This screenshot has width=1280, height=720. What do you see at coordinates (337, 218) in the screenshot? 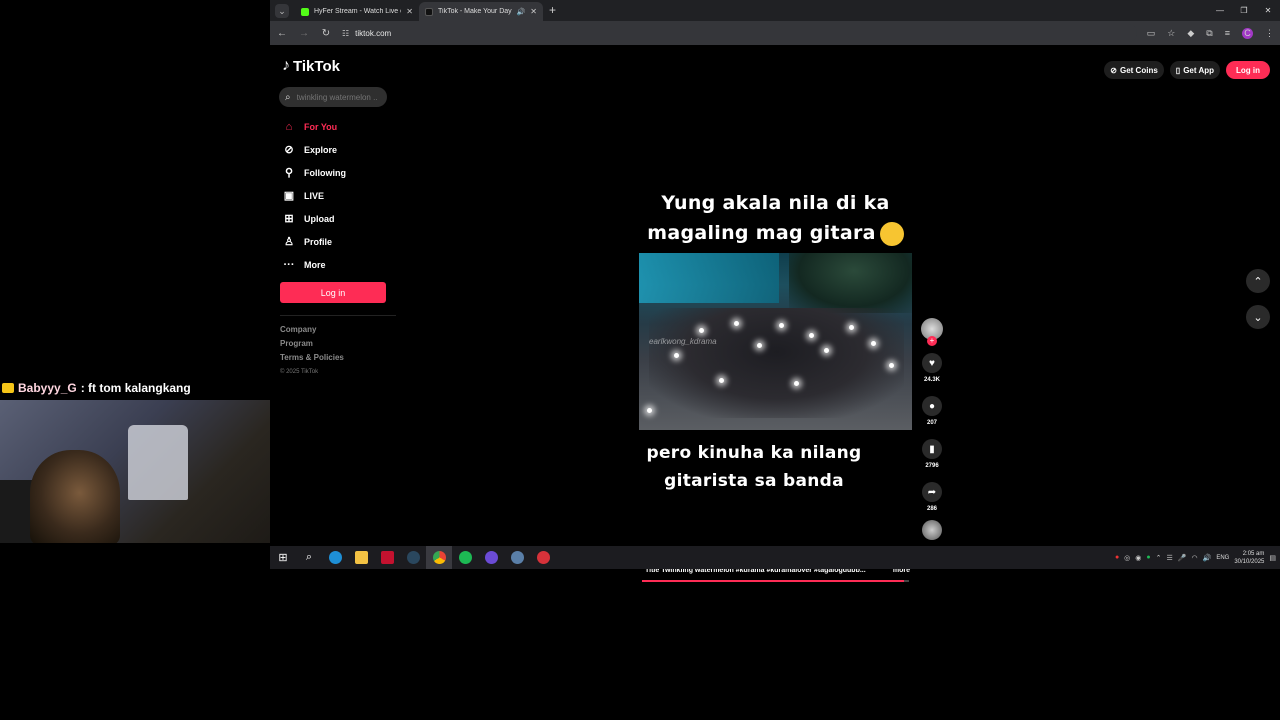
I see `sidebar-item-upload: ⊞ Upload` at bounding box center [337, 218].